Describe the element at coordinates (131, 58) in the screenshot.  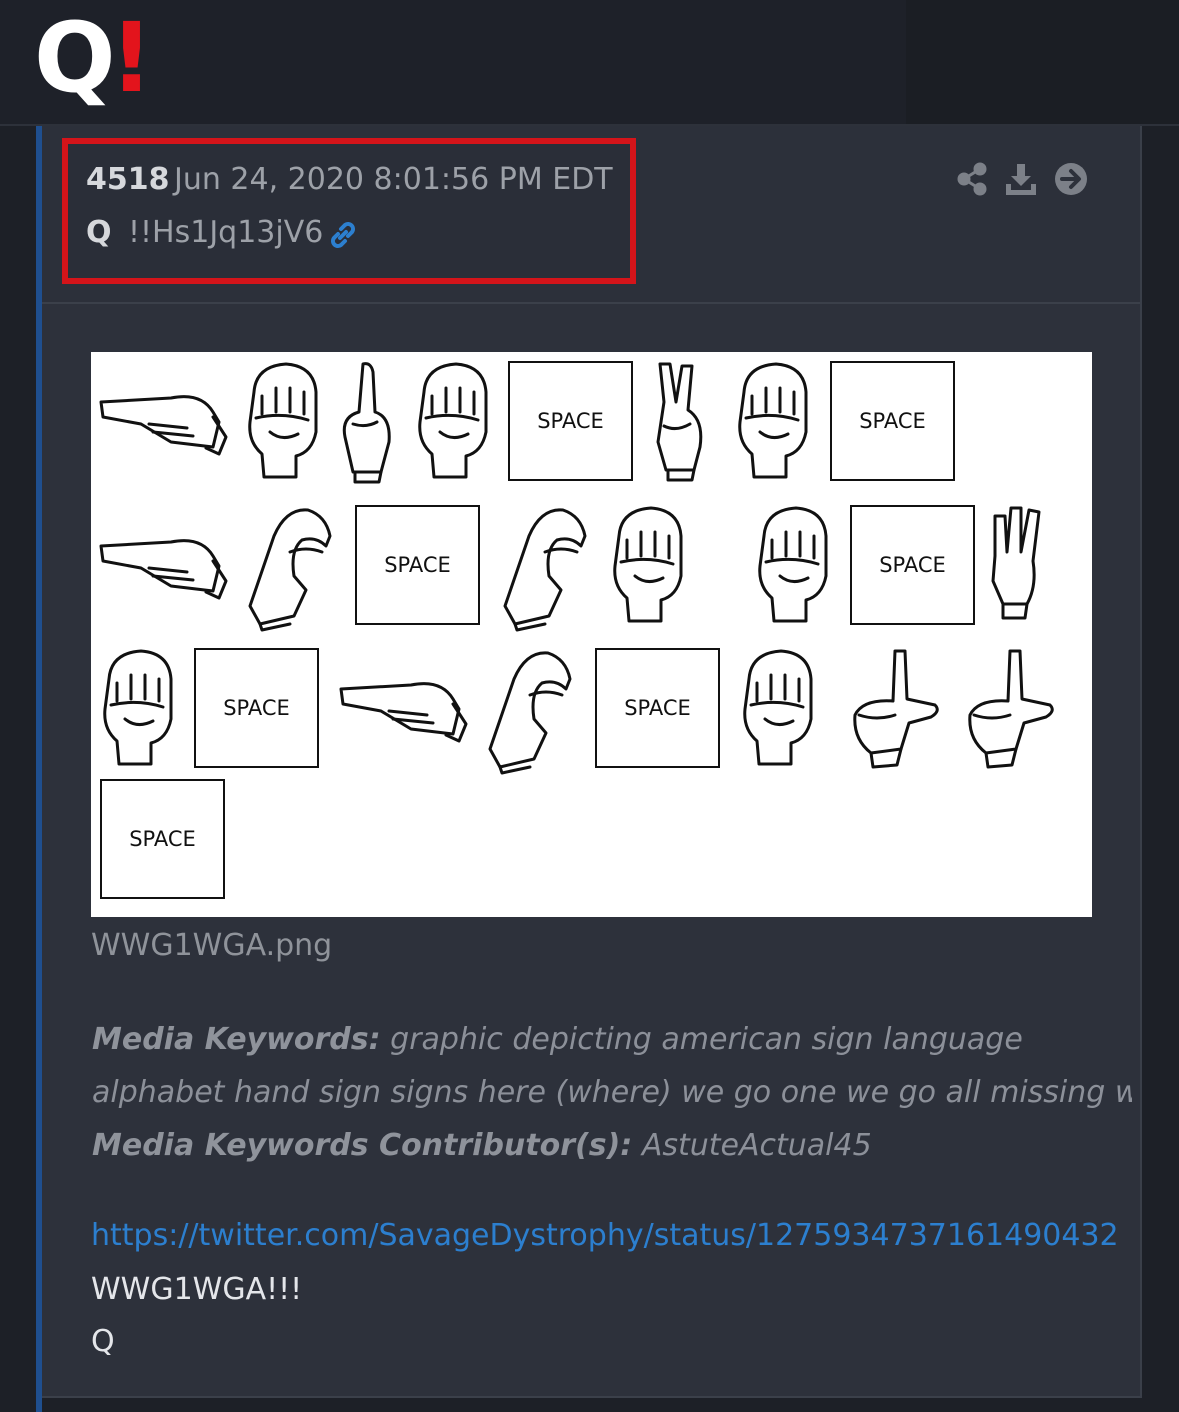
I see `logo-mark: !` at that location.